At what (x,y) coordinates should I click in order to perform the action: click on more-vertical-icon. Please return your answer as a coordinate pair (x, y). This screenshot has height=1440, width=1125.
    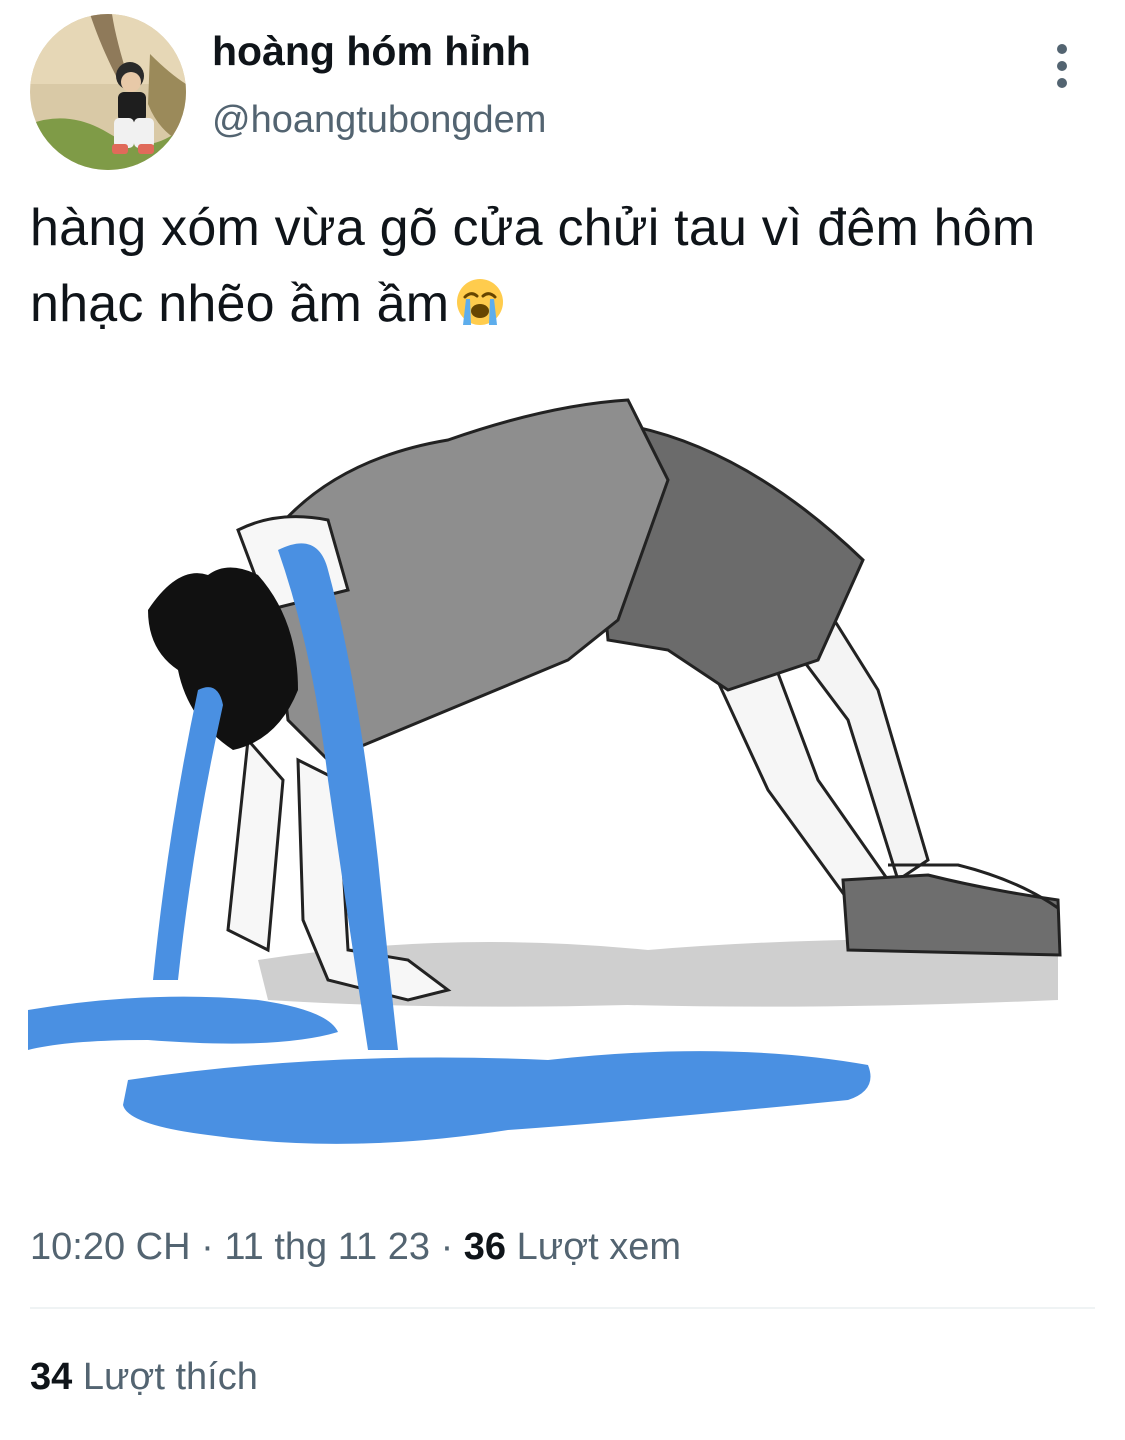
    Looking at the image, I should click on (1062, 66).